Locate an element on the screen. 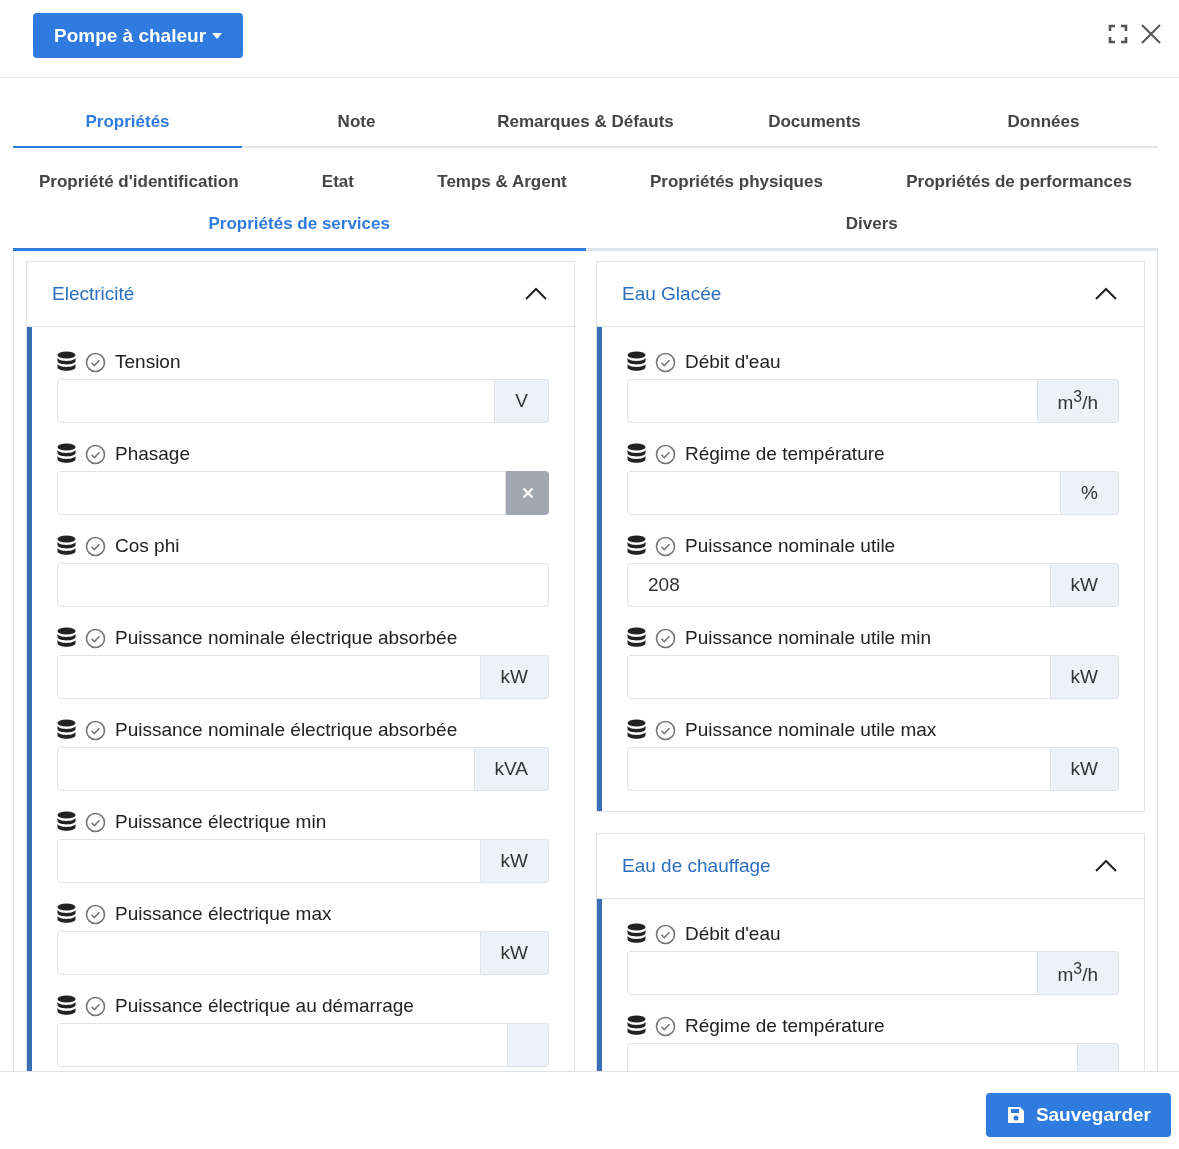 Image resolution: width=1179 pixels, height=1149 pixels. field-label: Puissance nominale utile min is located at coordinates (808, 638).